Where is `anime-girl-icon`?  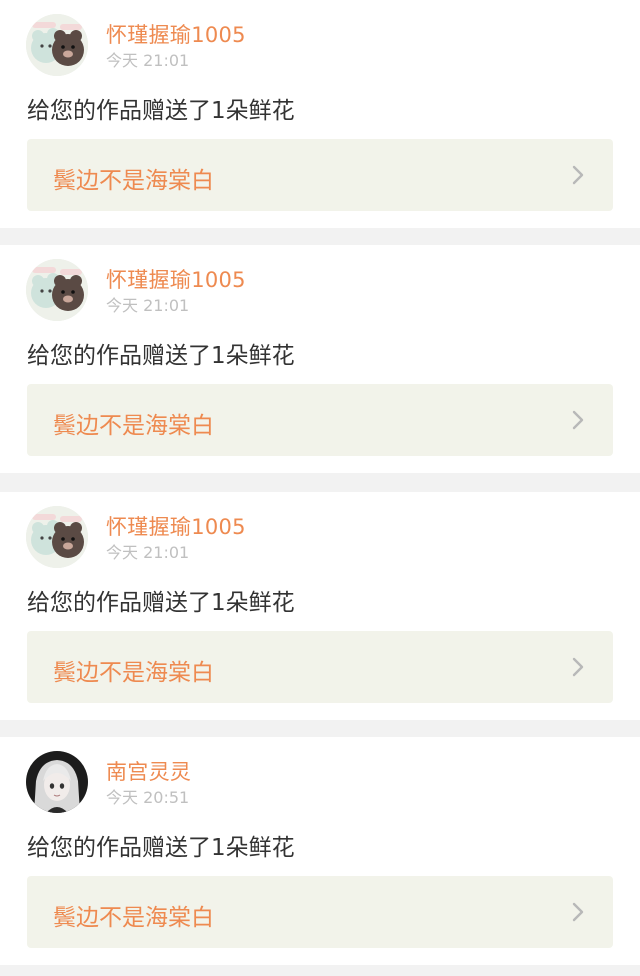
anime-girl-icon is located at coordinates (57, 782).